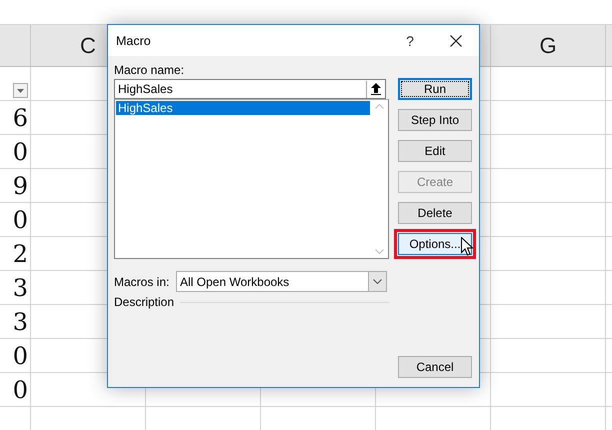 The image size is (612, 430). I want to click on column-header: G, so click(548, 45).